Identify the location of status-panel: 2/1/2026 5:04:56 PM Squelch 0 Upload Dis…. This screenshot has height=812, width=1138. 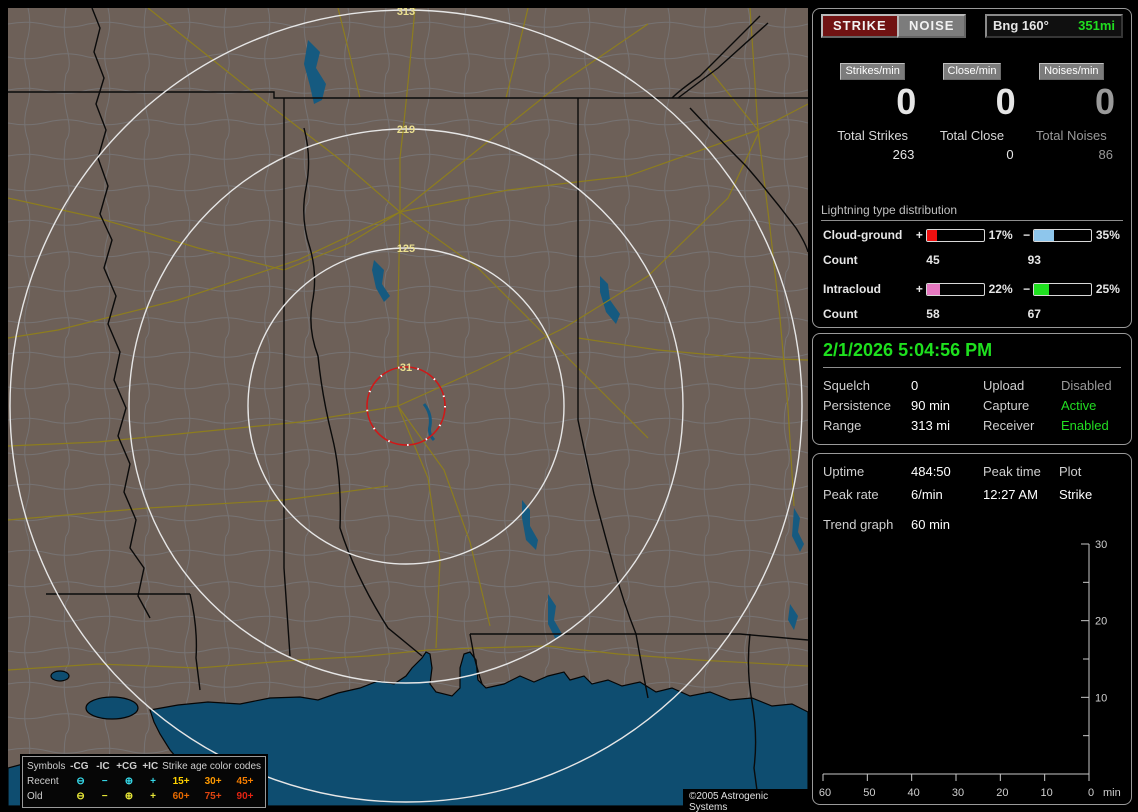
(972, 389).